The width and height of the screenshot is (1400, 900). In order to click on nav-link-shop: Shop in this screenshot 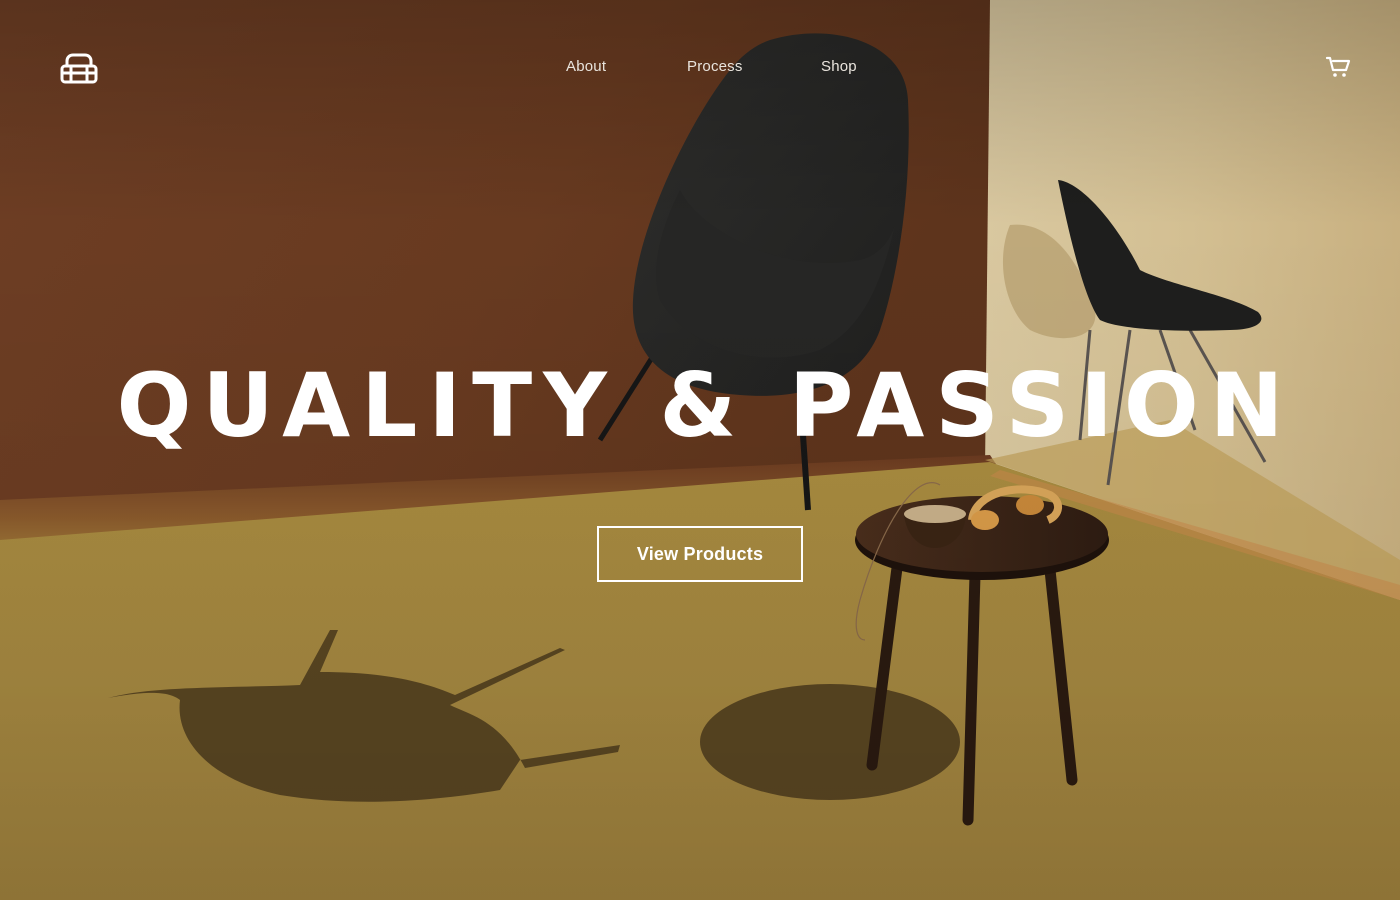, I will do `click(839, 66)`.